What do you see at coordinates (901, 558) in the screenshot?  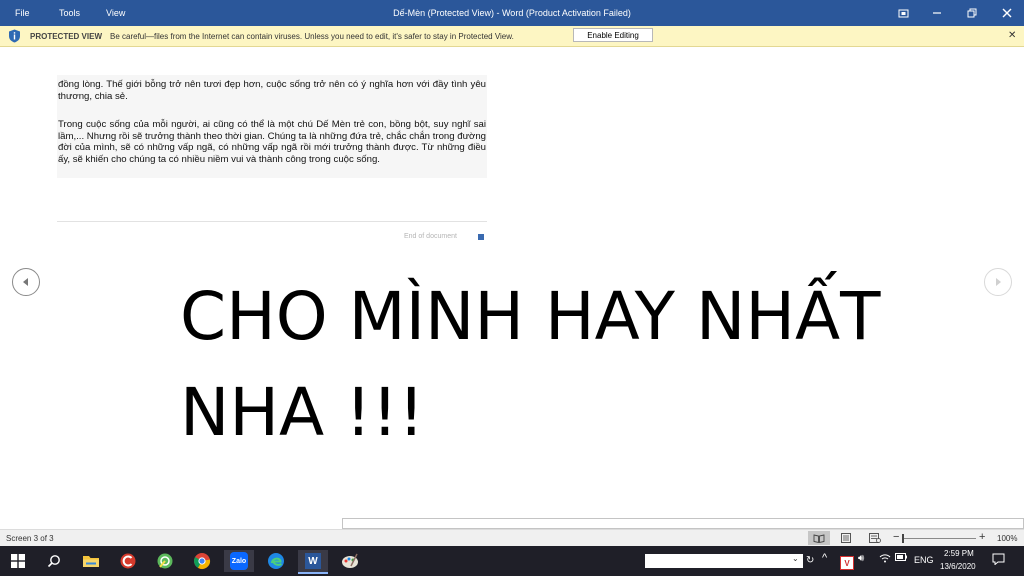 I see `battery-icon` at bounding box center [901, 558].